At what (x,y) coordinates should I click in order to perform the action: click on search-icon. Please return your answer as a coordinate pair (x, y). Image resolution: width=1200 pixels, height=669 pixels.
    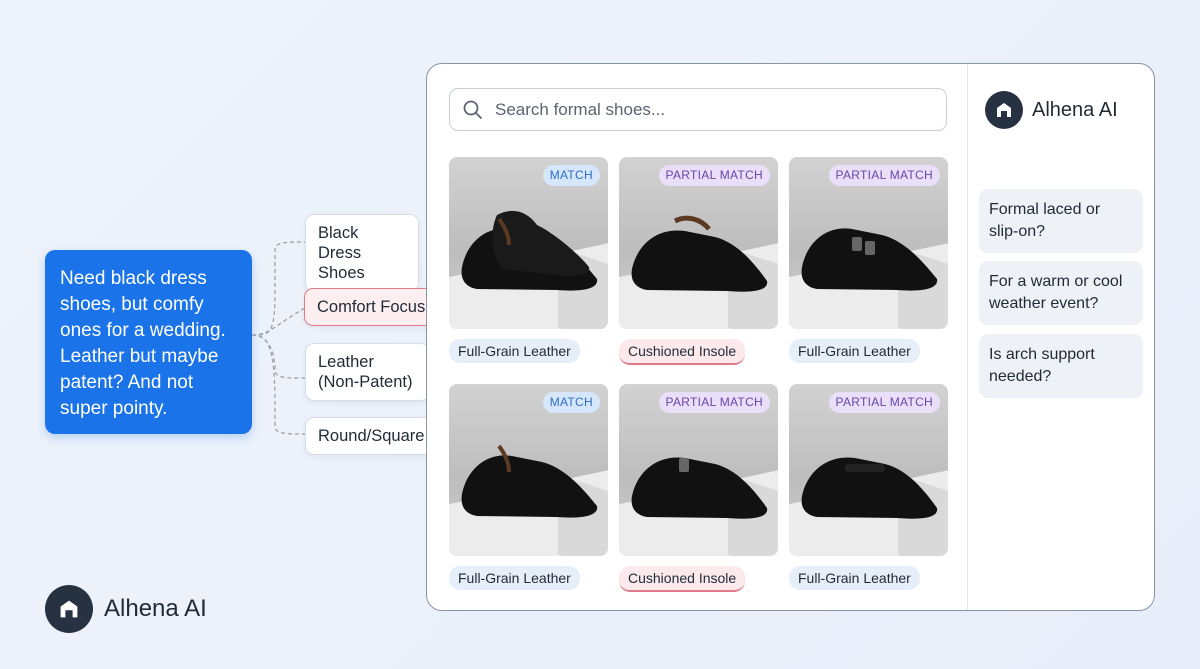
    Looking at the image, I should click on (472, 109).